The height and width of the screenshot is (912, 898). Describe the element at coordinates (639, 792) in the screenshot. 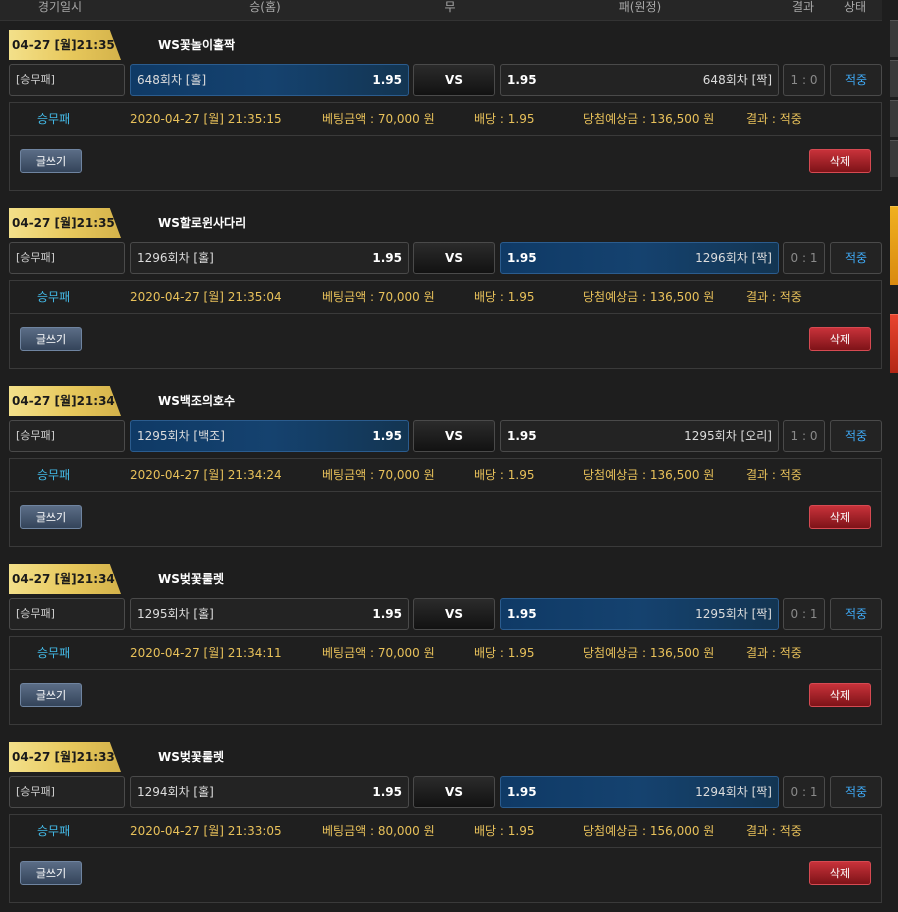

I see `away-pick: 1.95 1294회차 [짝]` at that location.